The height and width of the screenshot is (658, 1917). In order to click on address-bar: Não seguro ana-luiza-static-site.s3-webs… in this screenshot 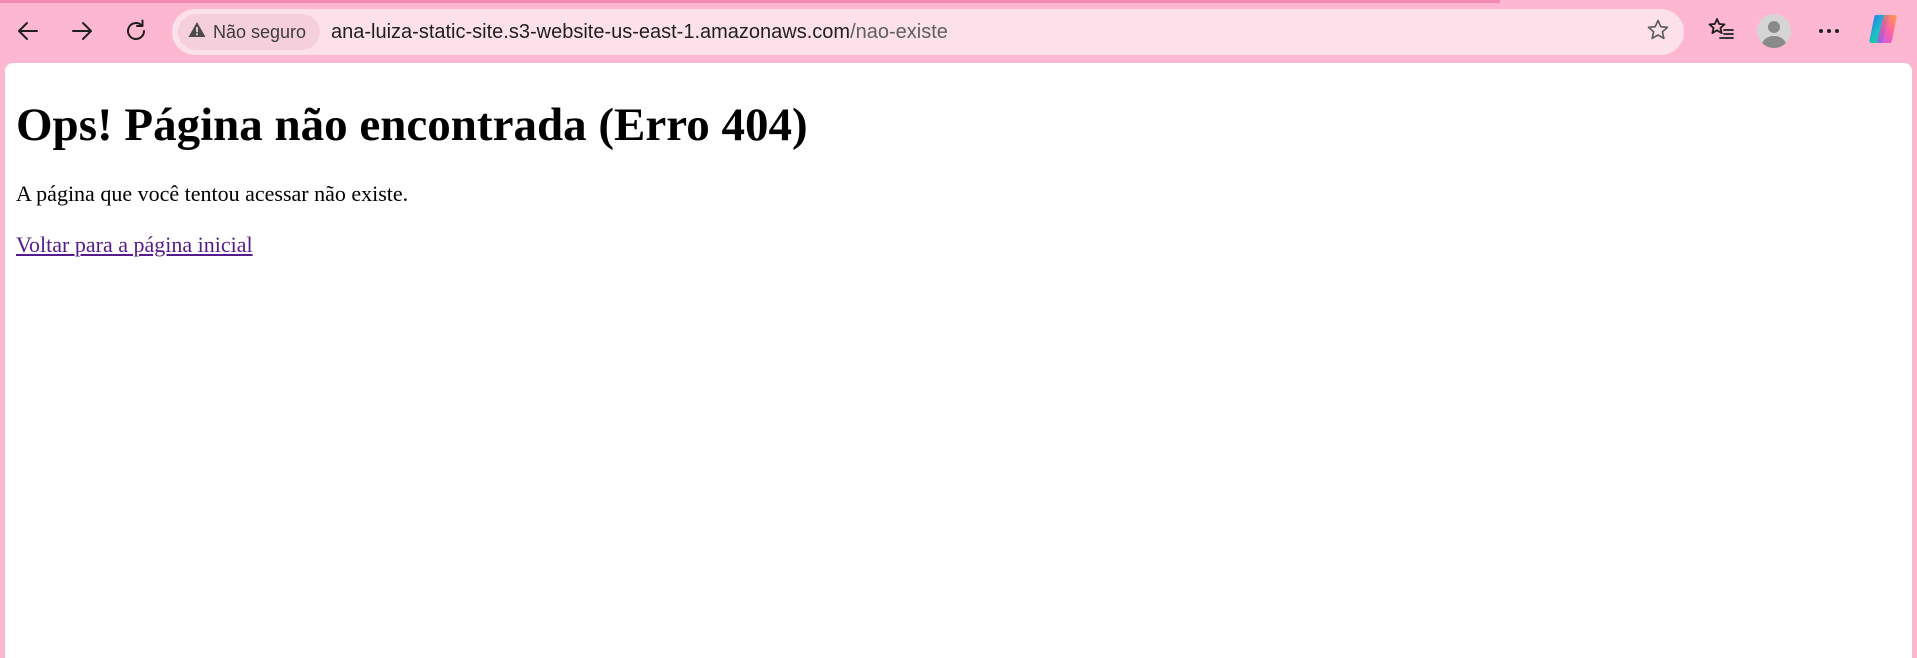, I will do `click(928, 32)`.